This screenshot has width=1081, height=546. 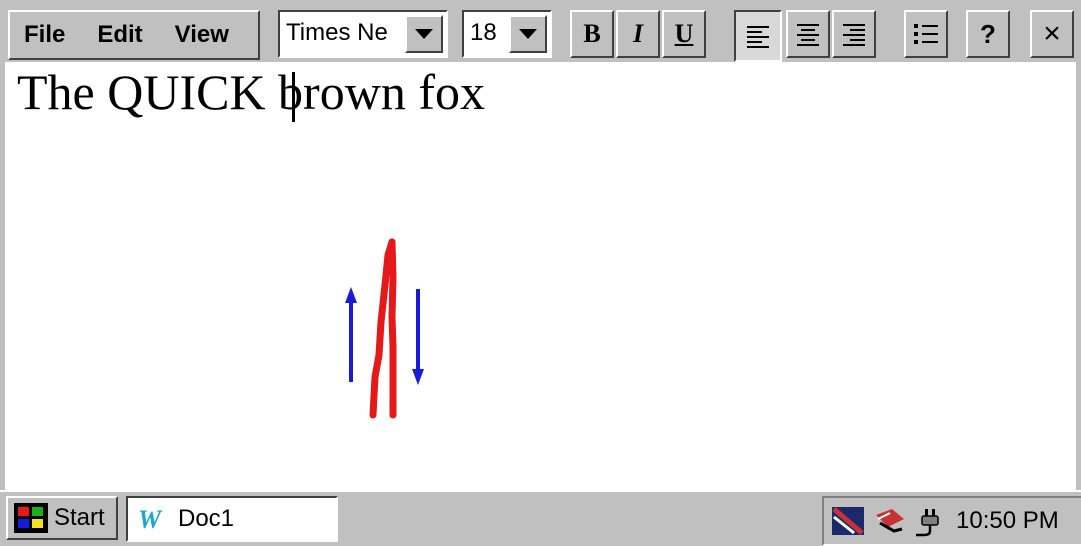 I want to click on sync-icon, so click(x=890, y=521).